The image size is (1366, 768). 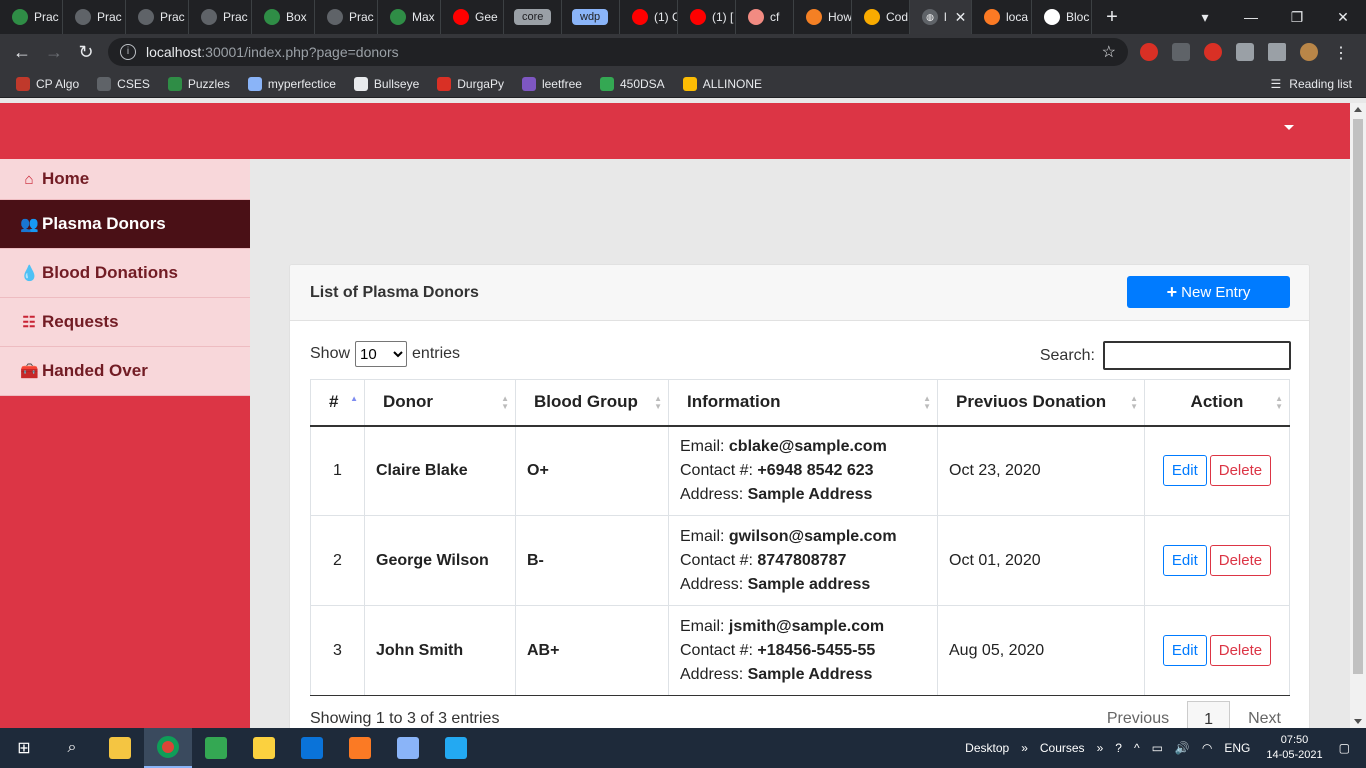 What do you see at coordinates (1237, 748) in the screenshot?
I see `language-indicator: ENG` at bounding box center [1237, 748].